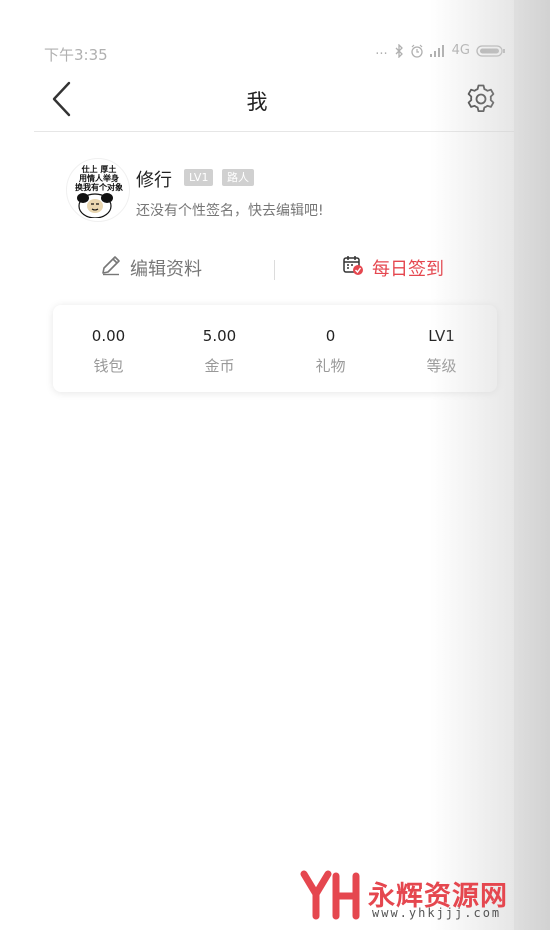 The width and height of the screenshot is (550, 930). What do you see at coordinates (408, 269) in the screenshot?
I see `daily-checkin-label: 每日签到` at bounding box center [408, 269].